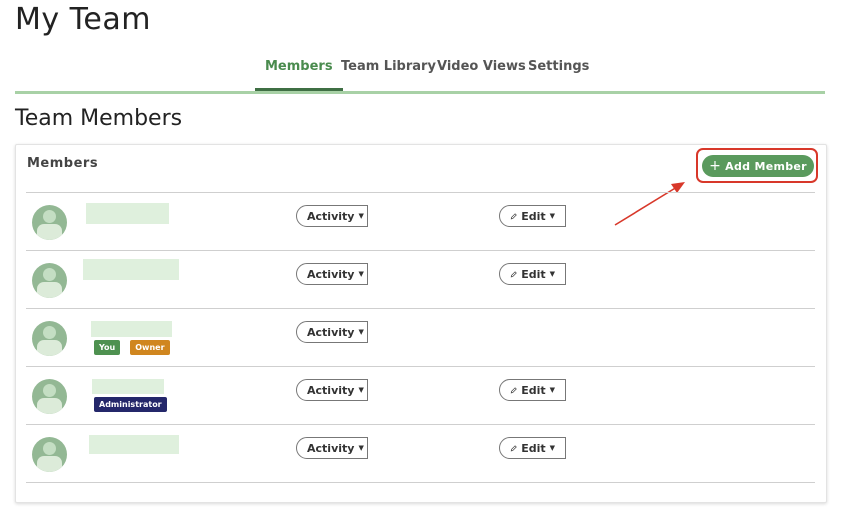 The image size is (848, 520). I want to click on add-member-button: + Add Member, so click(758, 166).